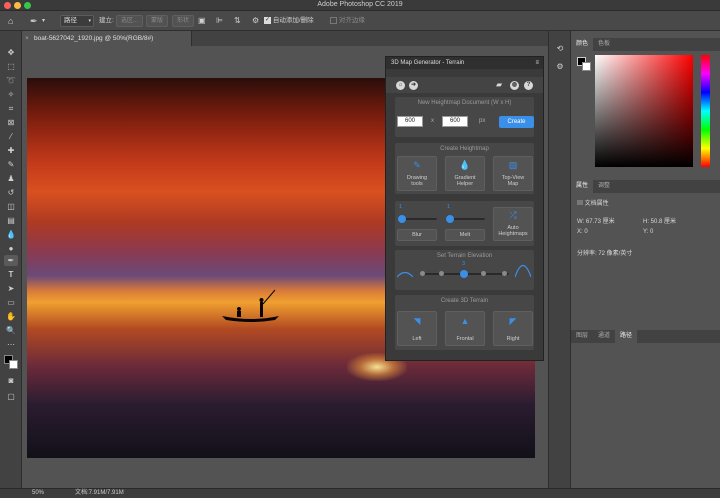 The width and height of the screenshot is (720, 498). Describe the element at coordinates (652, 232) in the screenshot. I see `y-value: 0` at that location.